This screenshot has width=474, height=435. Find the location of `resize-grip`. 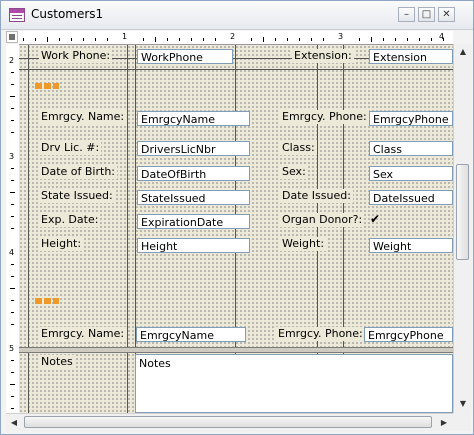

resize-grip is located at coordinates (462, 422).